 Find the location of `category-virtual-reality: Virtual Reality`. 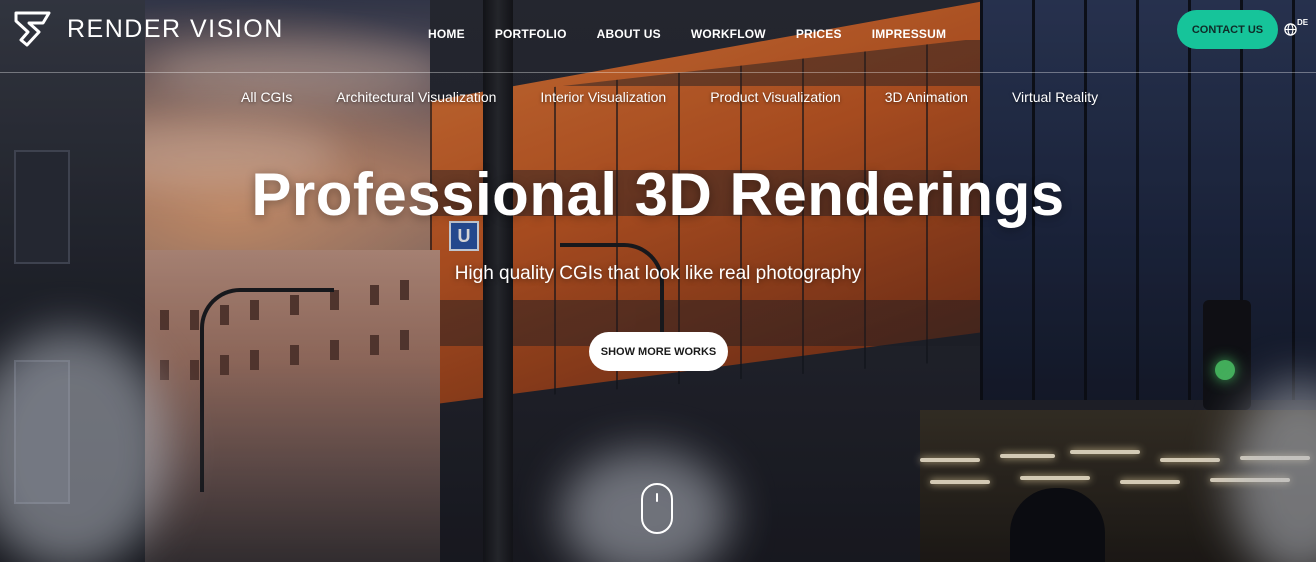

category-virtual-reality: Virtual Reality is located at coordinates (1055, 97).